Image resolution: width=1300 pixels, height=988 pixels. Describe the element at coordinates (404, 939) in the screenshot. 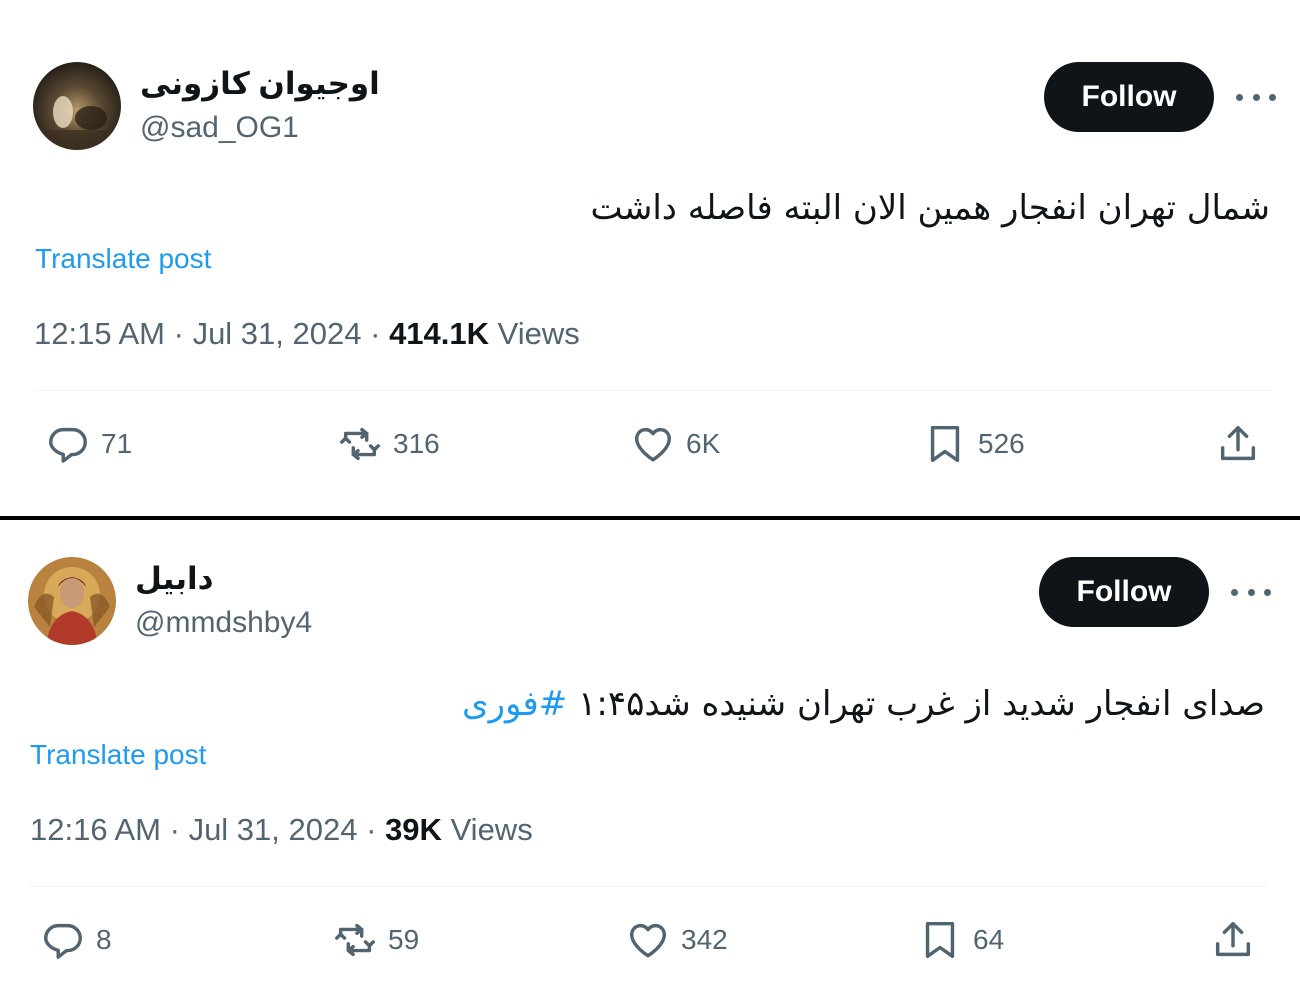

I see `repost-count: 59` at that location.